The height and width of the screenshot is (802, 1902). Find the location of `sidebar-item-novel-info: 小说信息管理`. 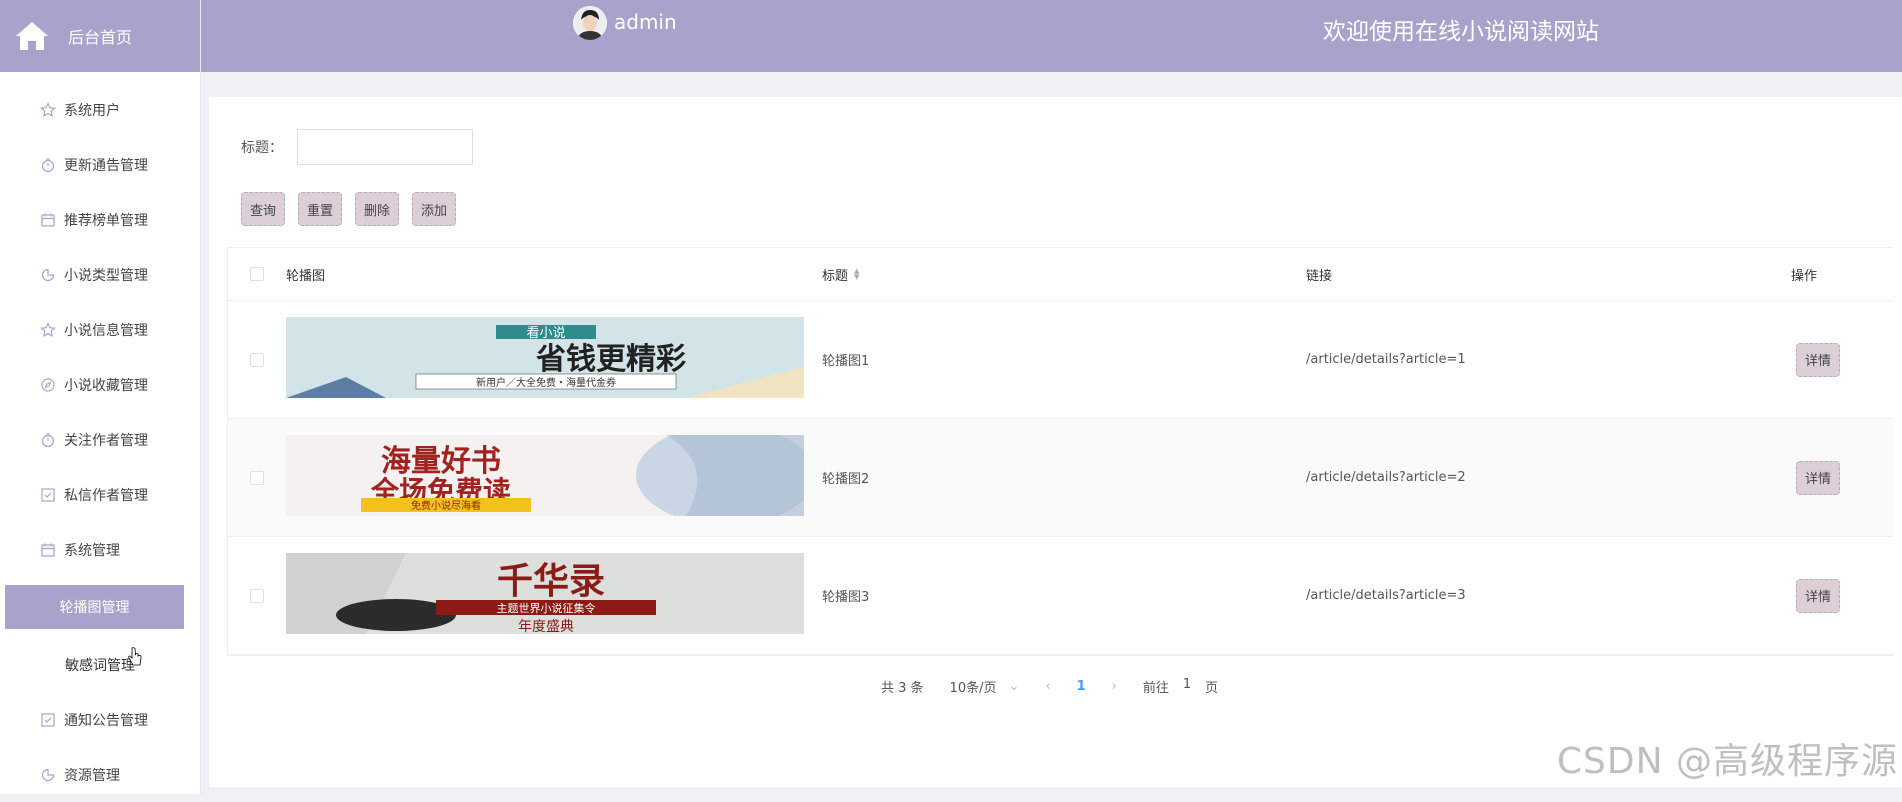

sidebar-item-novel-info: 小说信息管理 is located at coordinates (100, 329).